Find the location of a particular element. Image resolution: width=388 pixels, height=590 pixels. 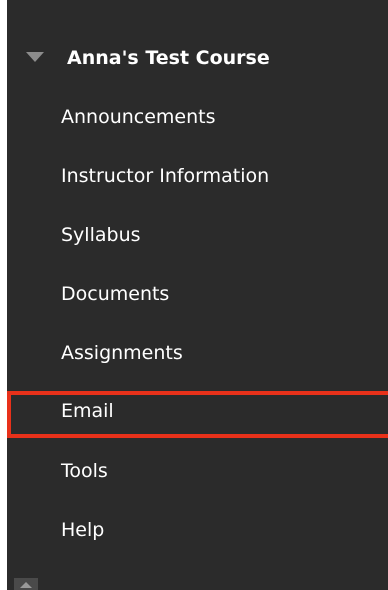

menu-item-label: Email is located at coordinates (87, 411).